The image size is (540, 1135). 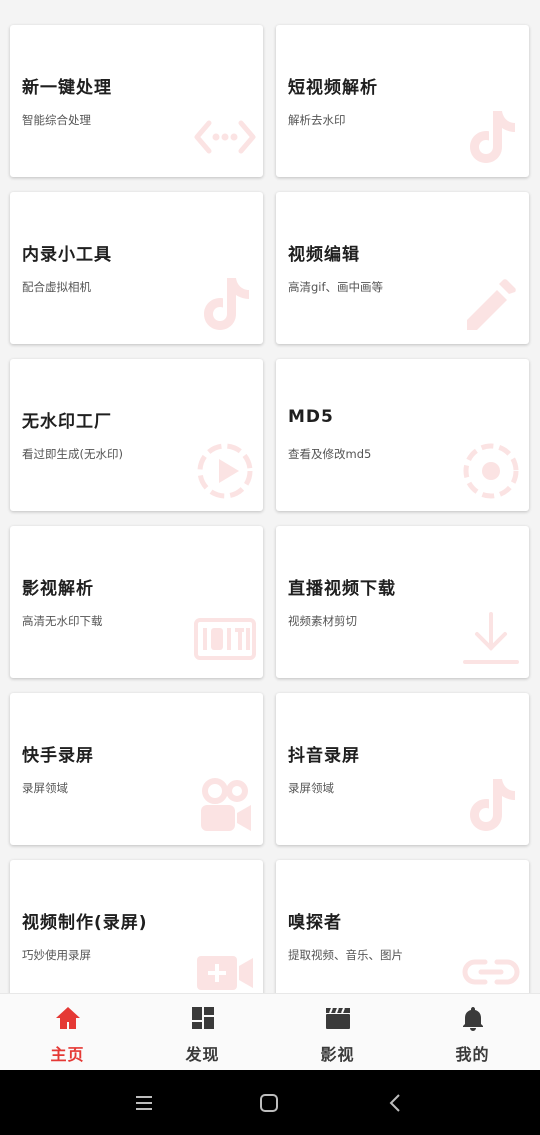 What do you see at coordinates (402, 268) in the screenshot?
I see `card-video-edit: 视频编辑 高清gif、画中画等` at bounding box center [402, 268].